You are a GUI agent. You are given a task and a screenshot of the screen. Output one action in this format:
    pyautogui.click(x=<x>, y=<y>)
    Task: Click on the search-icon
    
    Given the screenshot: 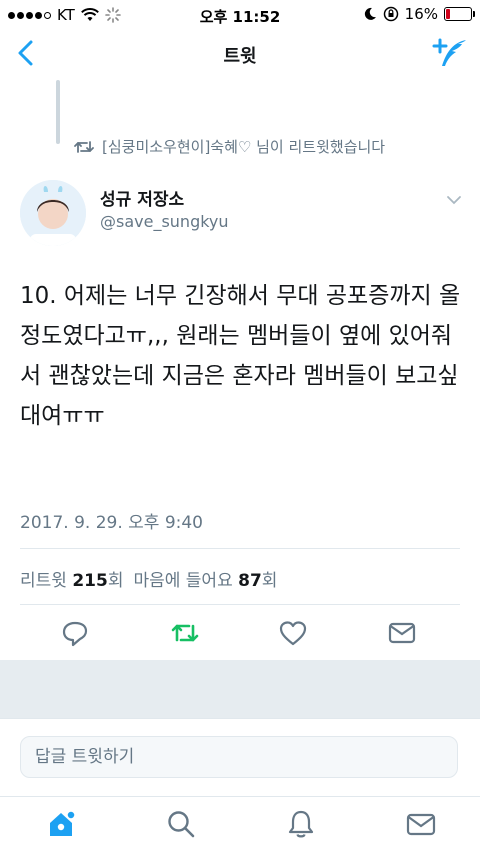 What is the action you would take?
    pyautogui.click(x=181, y=824)
    